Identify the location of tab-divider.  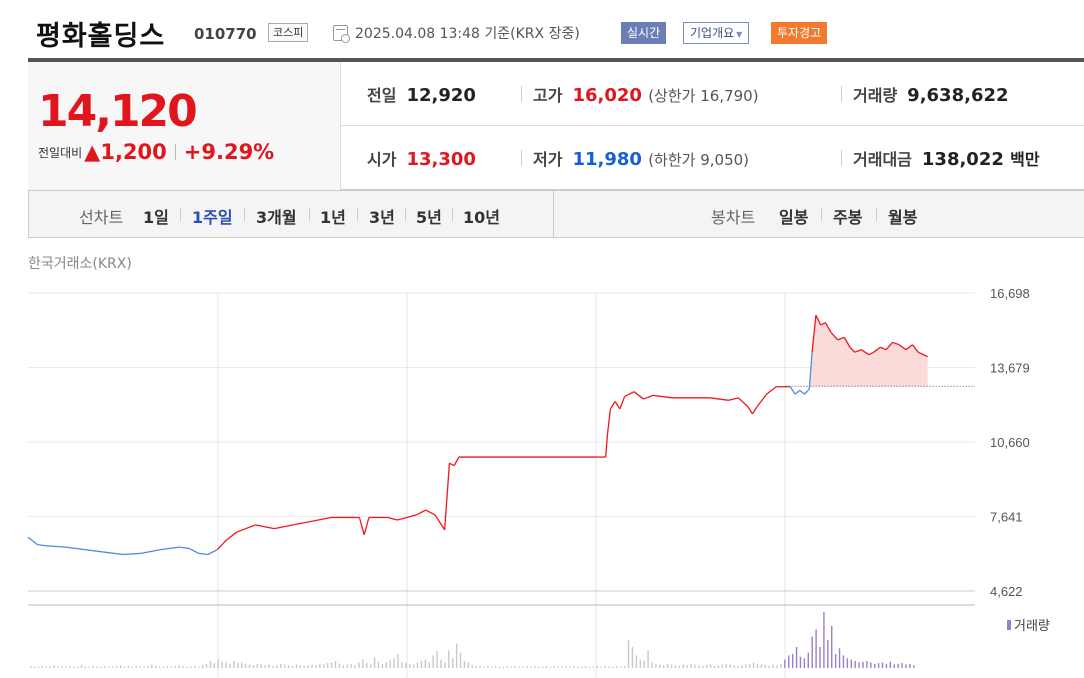
(357, 214).